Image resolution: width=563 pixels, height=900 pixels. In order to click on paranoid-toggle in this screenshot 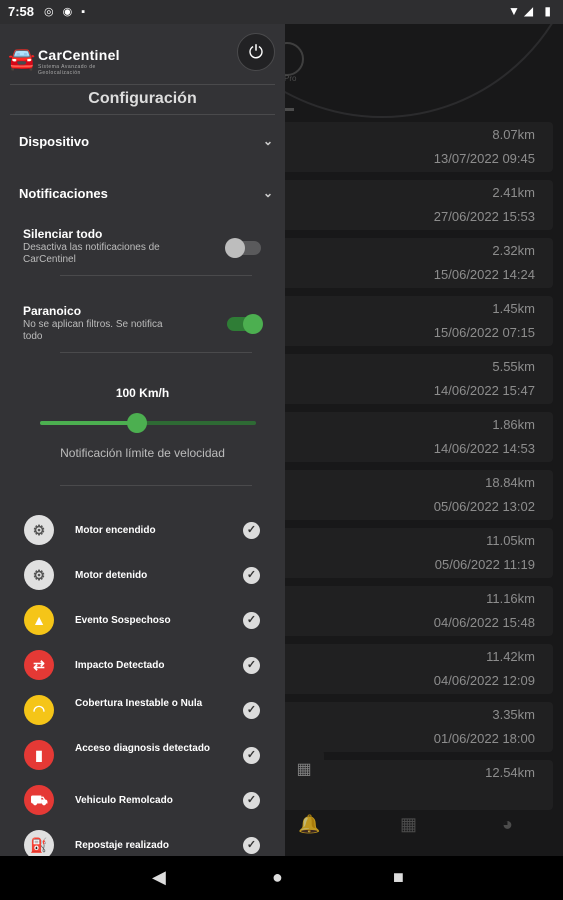, I will do `click(245, 324)`.